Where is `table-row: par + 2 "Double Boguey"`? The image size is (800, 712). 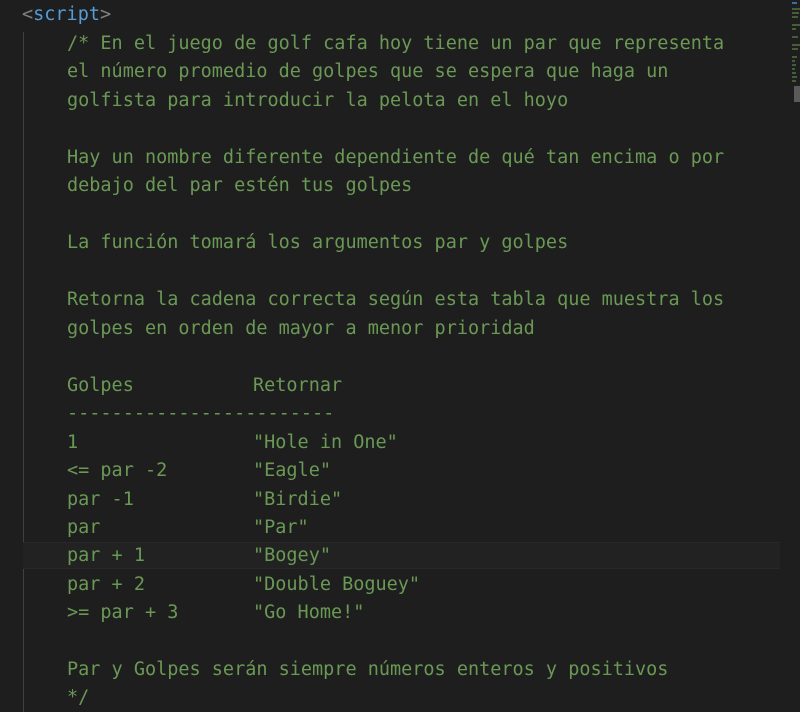 table-row: par + 2 "Double Boguey" is located at coordinates (243, 585).